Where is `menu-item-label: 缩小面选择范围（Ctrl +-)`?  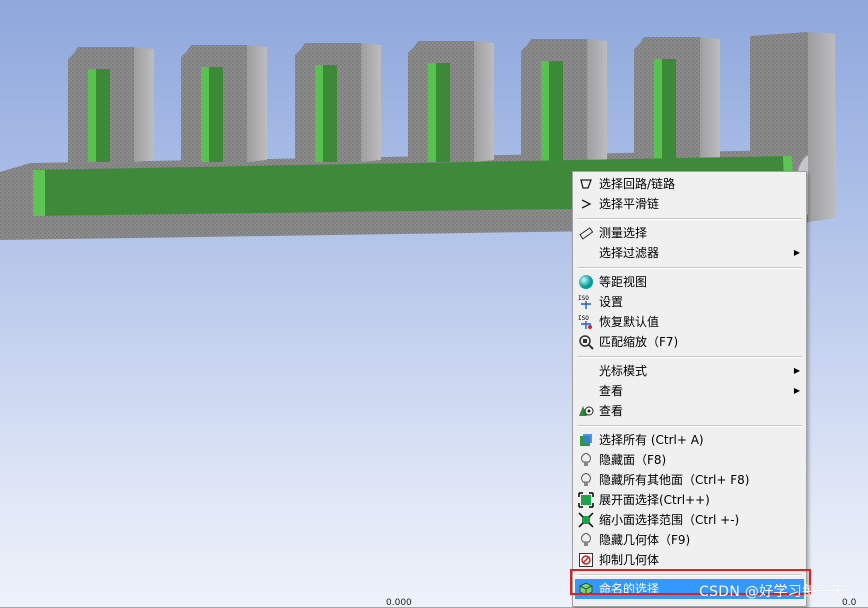 menu-item-label: 缩小面选择范围（Ctrl +-) is located at coordinates (669, 520).